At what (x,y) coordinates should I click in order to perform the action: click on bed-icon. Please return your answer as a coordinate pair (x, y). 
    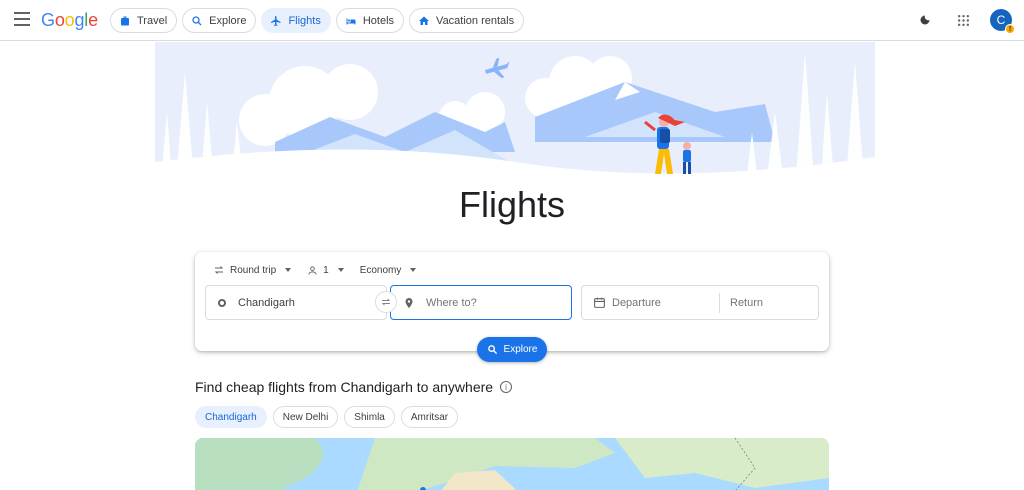
    Looking at the image, I should click on (351, 21).